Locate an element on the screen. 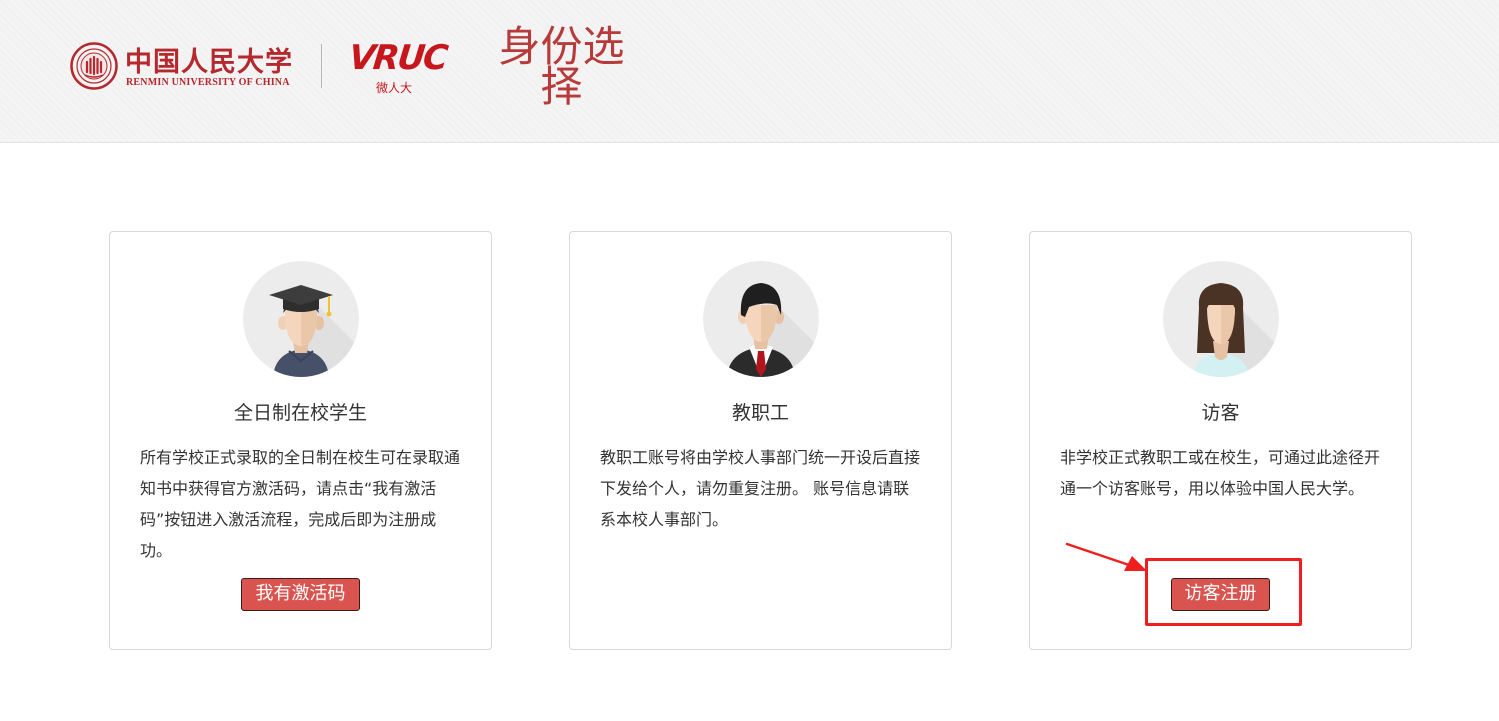 The image size is (1499, 721). visitor-title: 访客 is located at coordinates (1220, 413).